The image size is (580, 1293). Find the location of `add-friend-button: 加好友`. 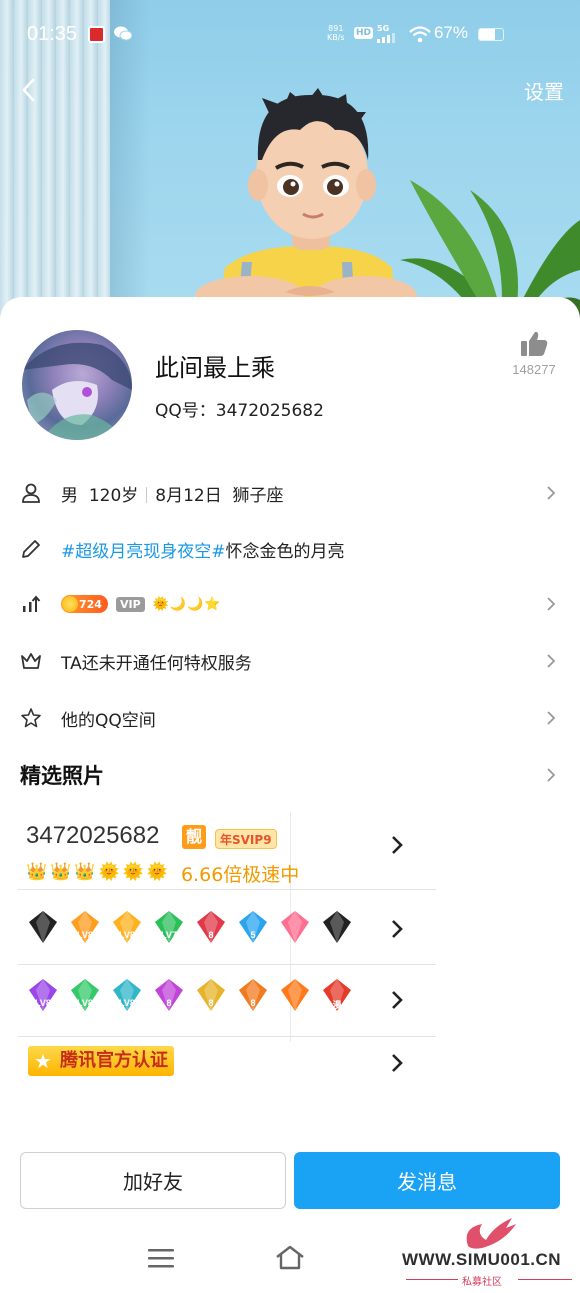

add-friend-button: 加好友 is located at coordinates (153, 1180).